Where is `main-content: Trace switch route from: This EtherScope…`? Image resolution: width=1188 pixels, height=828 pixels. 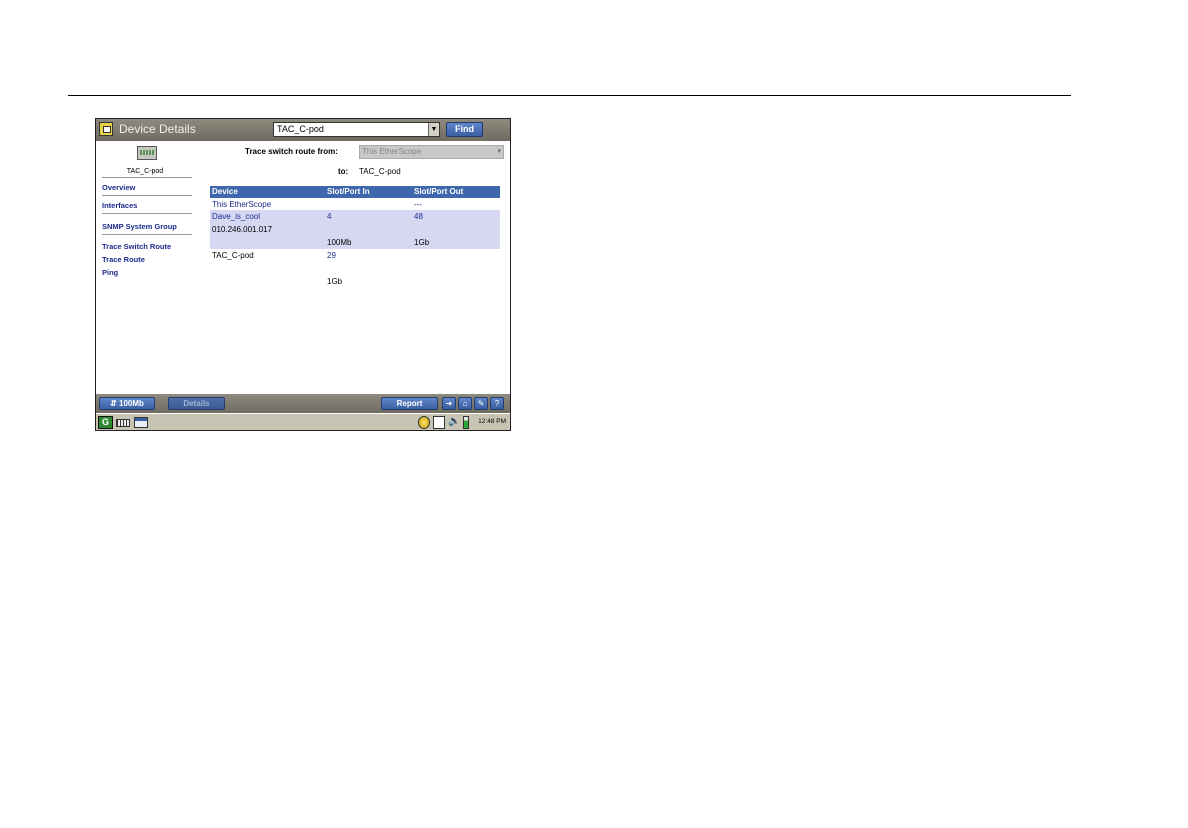
main-content: Trace switch route from: This EtherScope… is located at coordinates (352, 267).